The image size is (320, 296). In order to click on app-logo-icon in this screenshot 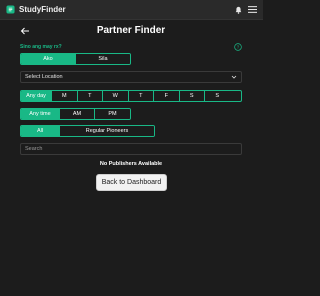, I will do `click(10, 9)`.